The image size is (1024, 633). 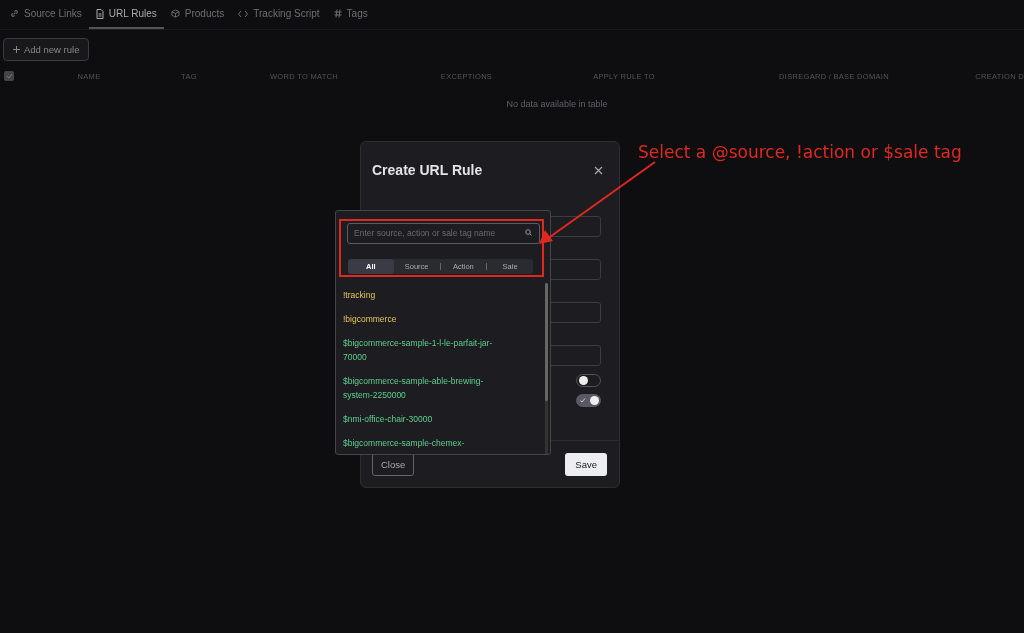 What do you see at coordinates (598, 170) in the screenshot?
I see `close-button` at bounding box center [598, 170].